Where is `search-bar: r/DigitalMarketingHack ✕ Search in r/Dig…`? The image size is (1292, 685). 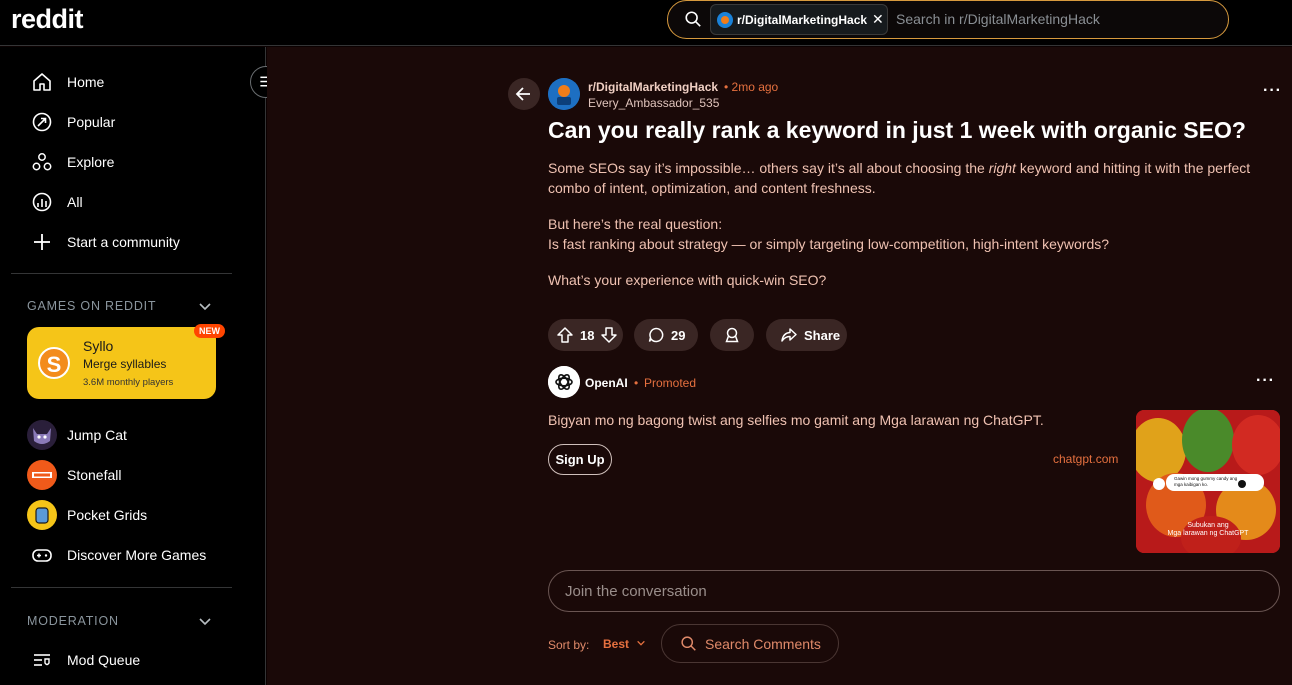 search-bar: r/DigitalMarketingHack ✕ Search in r/Dig… is located at coordinates (948, 19).